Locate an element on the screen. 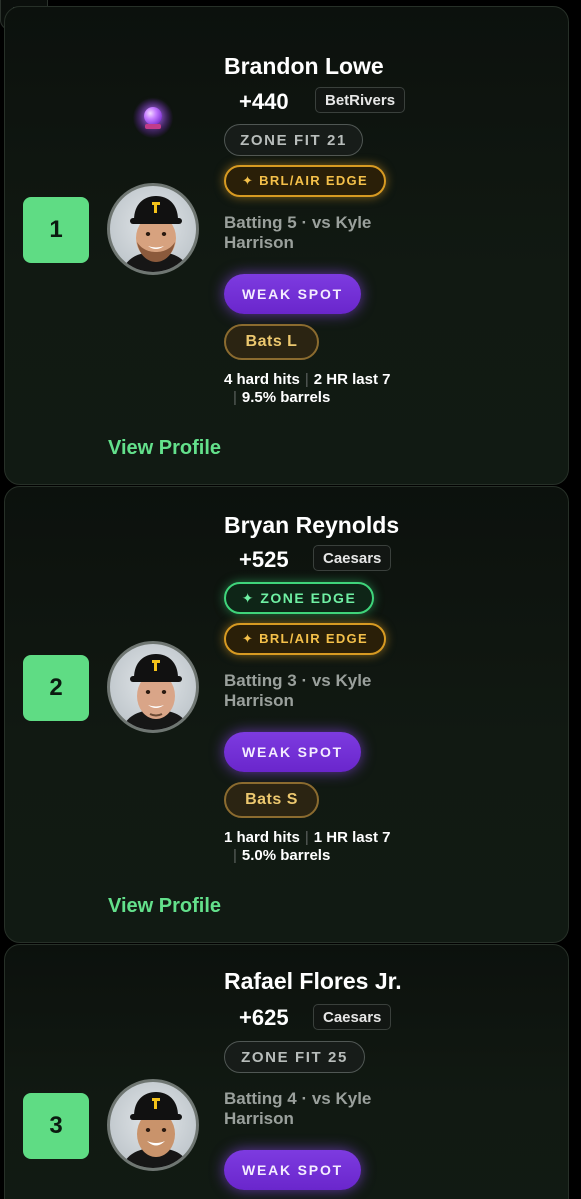 This screenshot has width=581, height=1199. hard-hits: 1 hard hits is located at coordinates (262, 837).